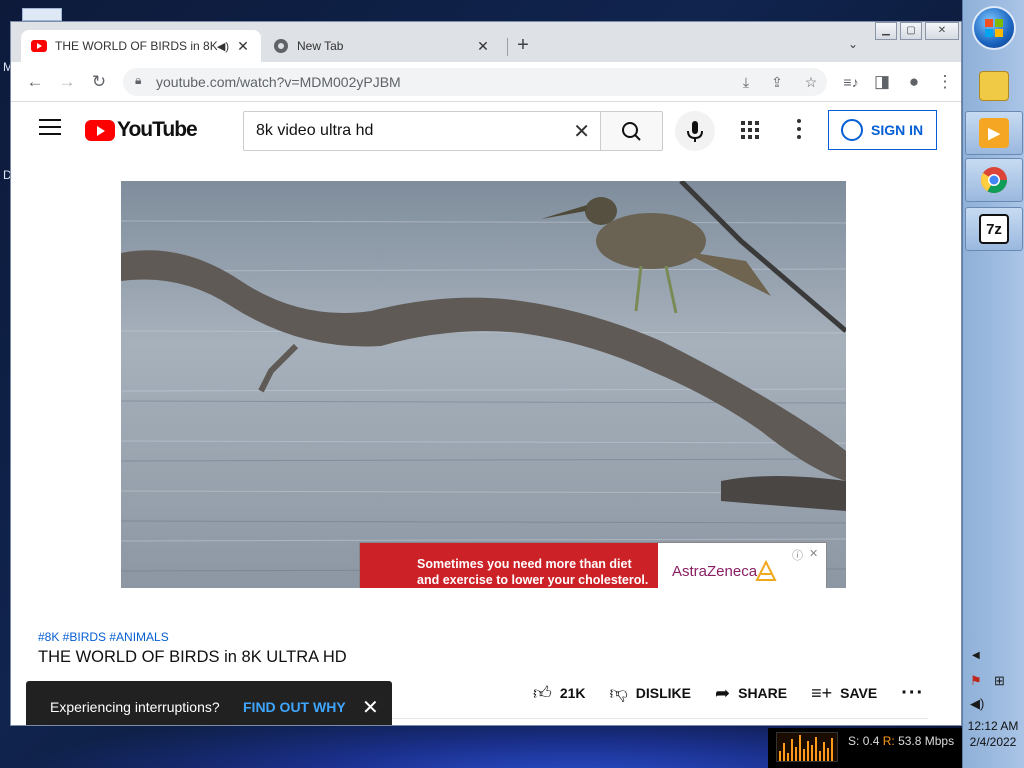  Describe the element at coordinates (507, 47) in the screenshot. I see `tab-separator` at that location.